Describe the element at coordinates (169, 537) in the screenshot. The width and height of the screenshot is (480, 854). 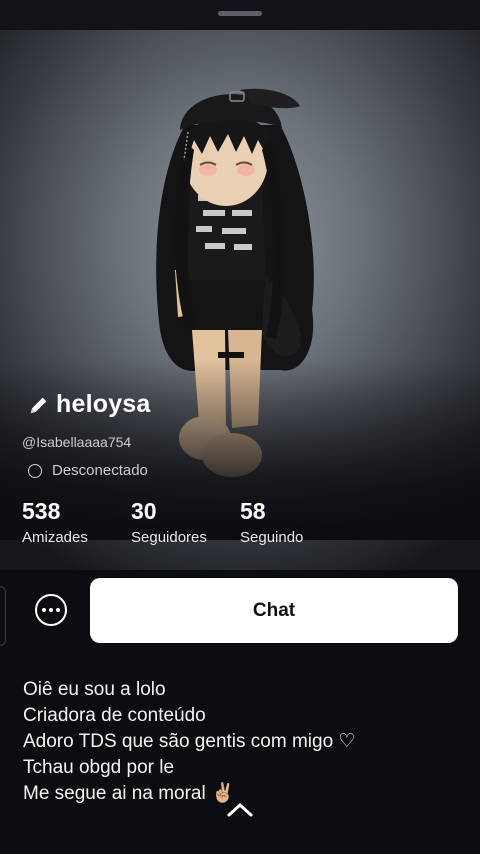
I see `stat-label: Seguidores` at that location.